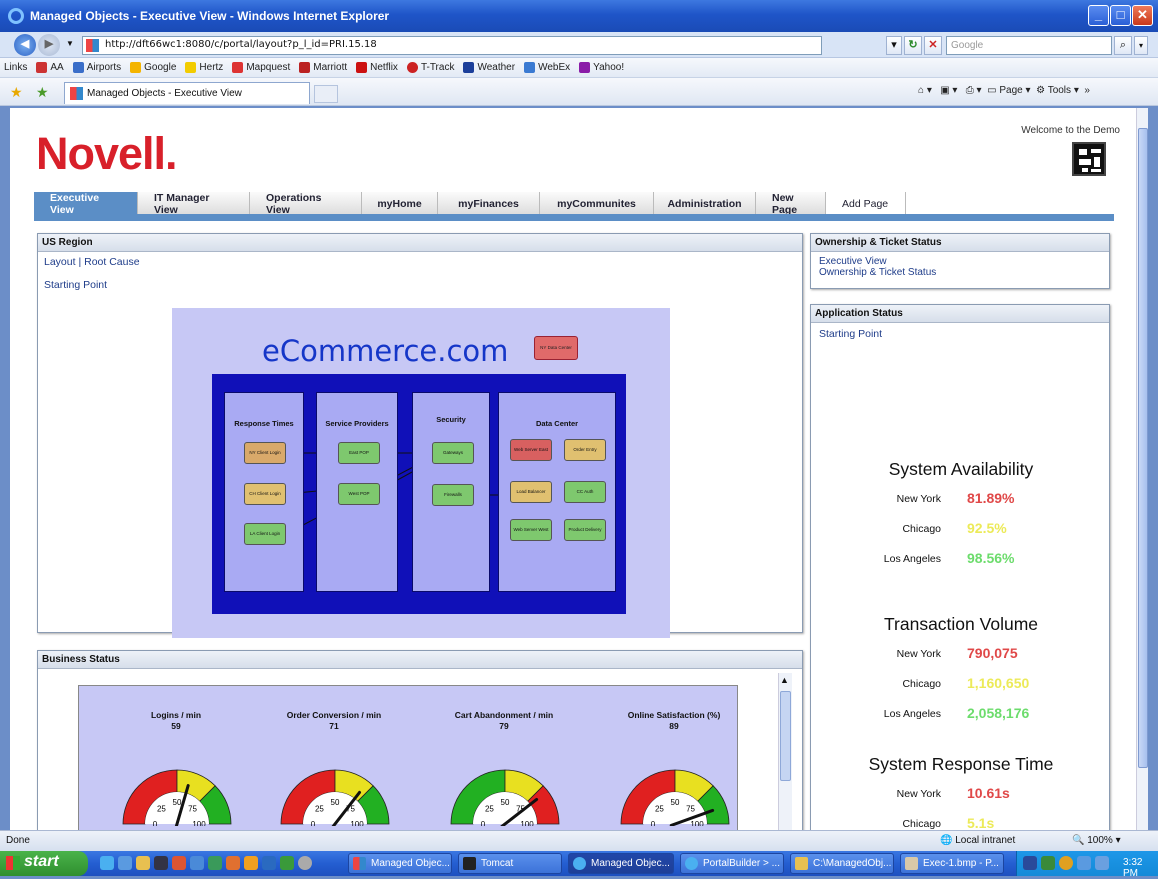 This screenshot has height=879, width=1158. What do you see at coordinates (877, 272) in the screenshot?
I see `ownership-ticket-link: Ownership & Ticket Status` at bounding box center [877, 272].